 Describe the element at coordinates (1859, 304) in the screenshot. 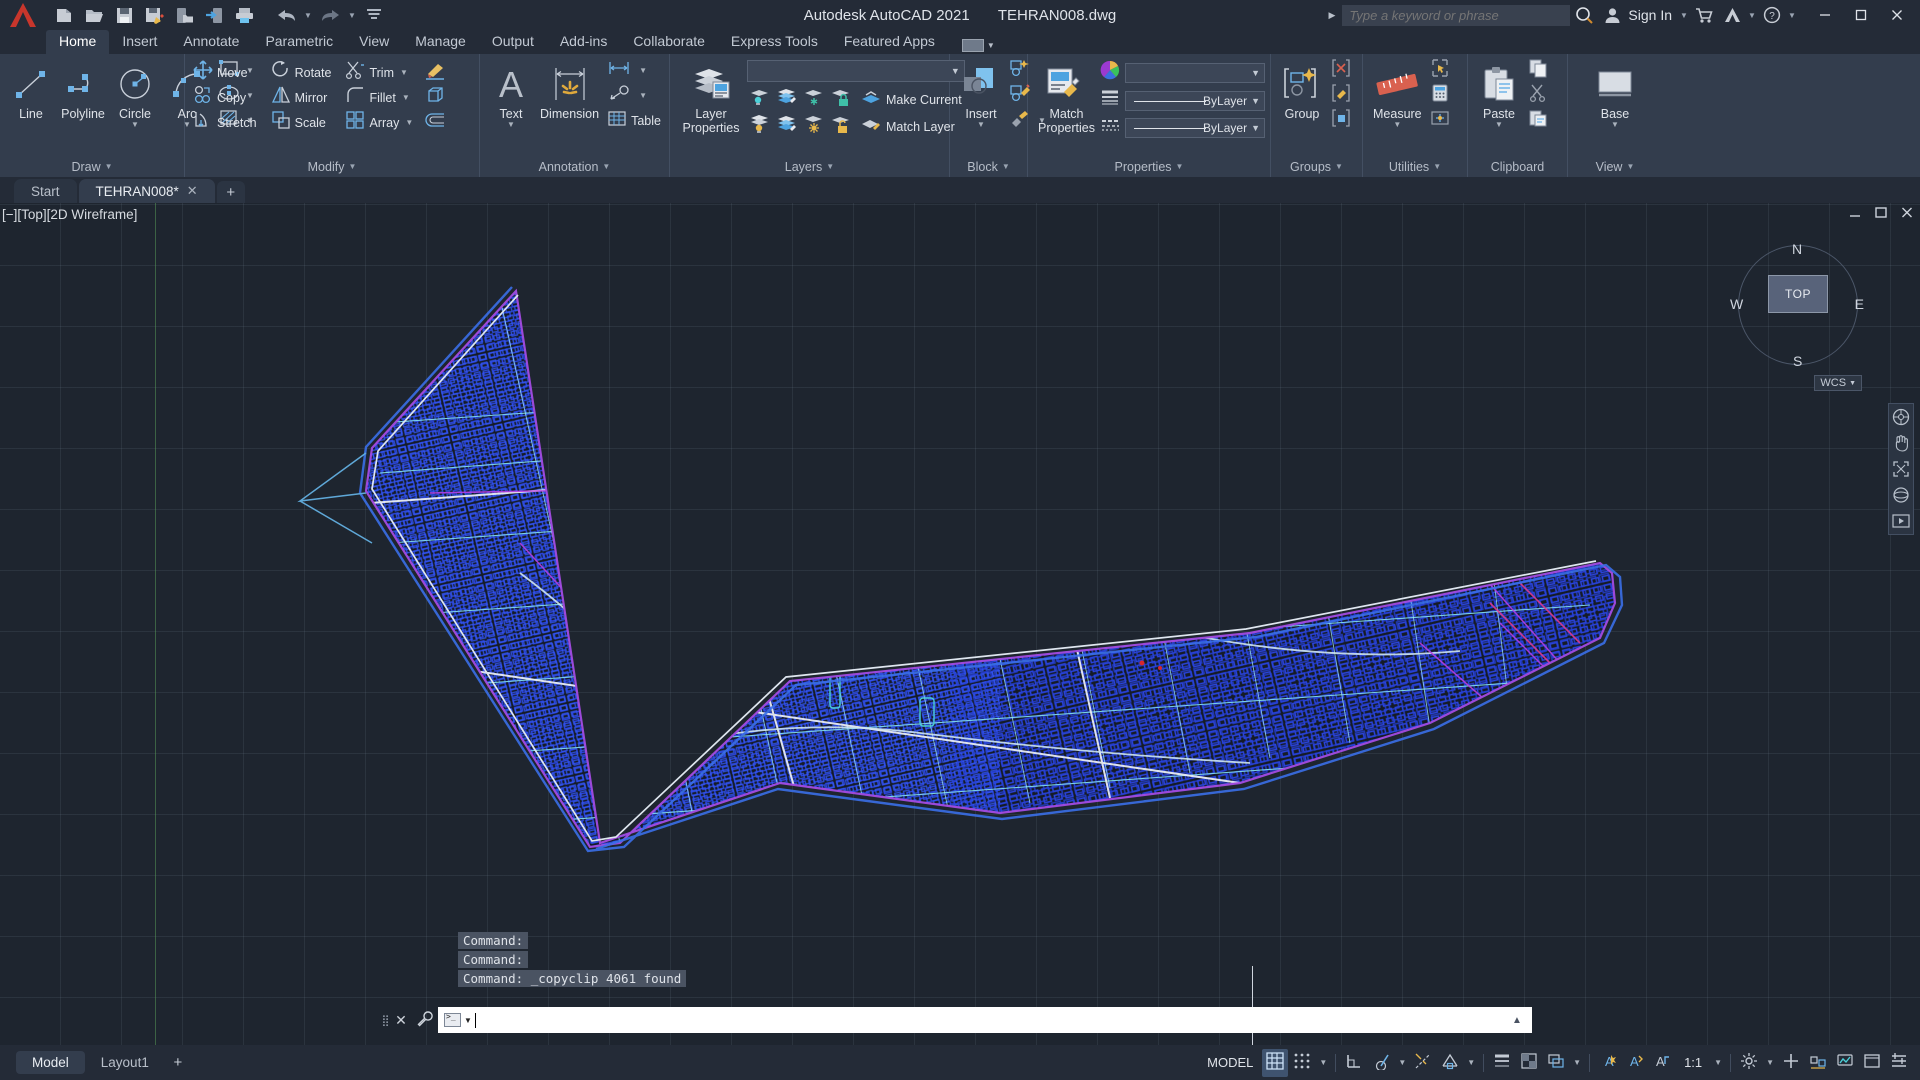

I see `view-cube-east-label: E` at that location.